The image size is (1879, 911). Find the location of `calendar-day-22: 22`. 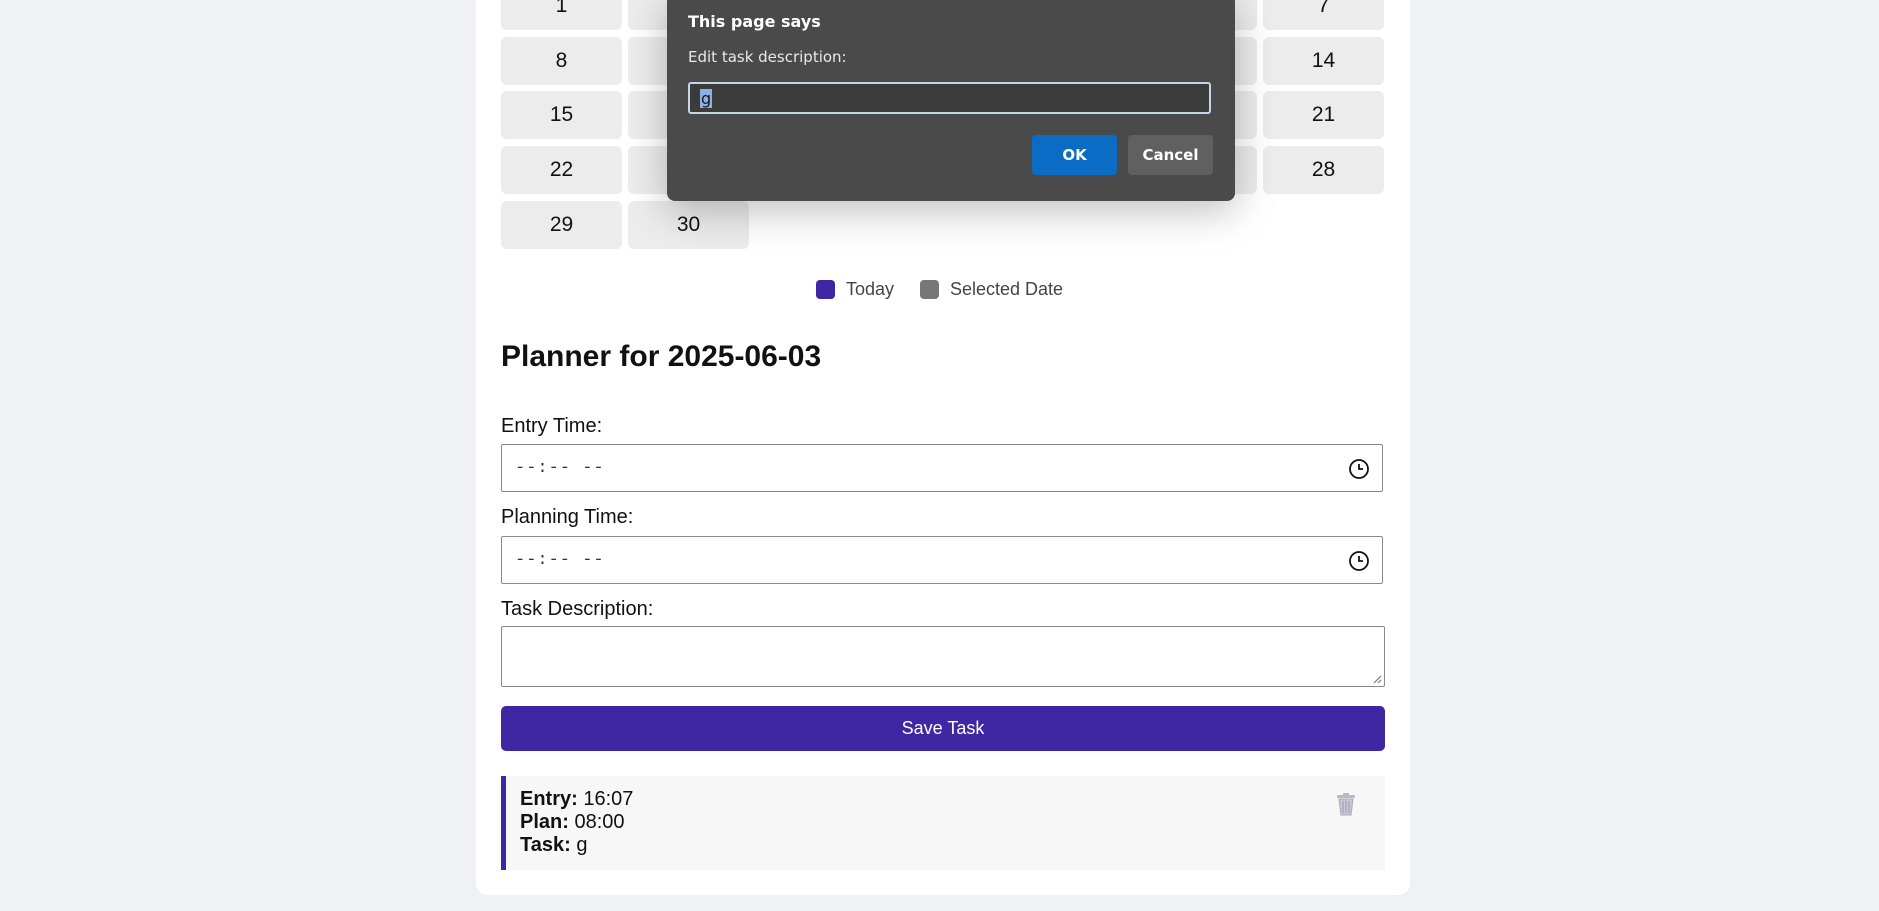

calendar-day-22: 22 is located at coordinates (561, 170).